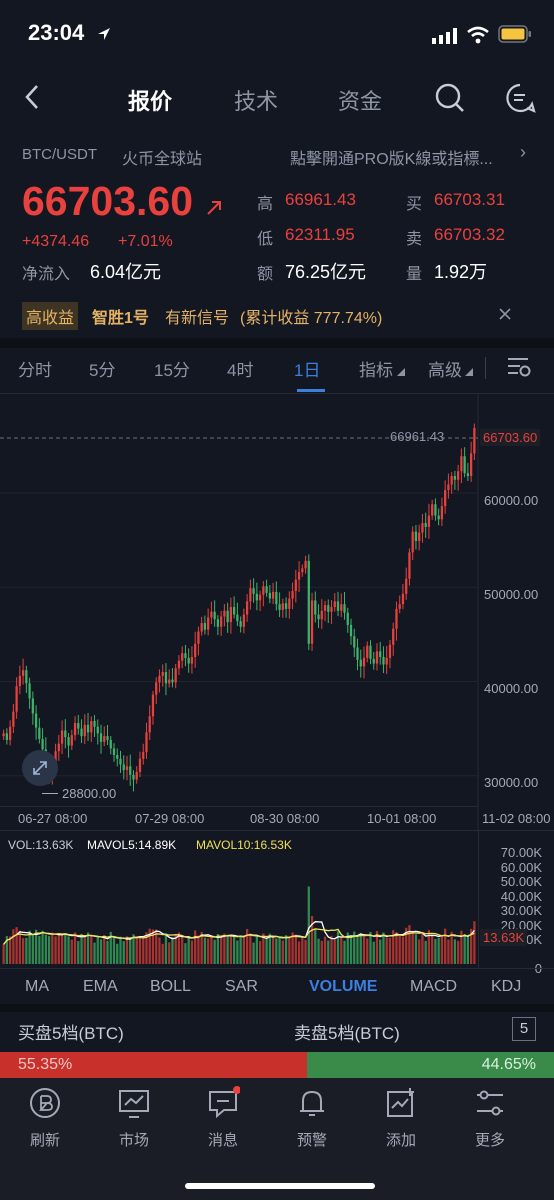  Describe the element at coordinates (50, 316) in the screenshot. I see `high-yield-badge: 高收益` at that location.